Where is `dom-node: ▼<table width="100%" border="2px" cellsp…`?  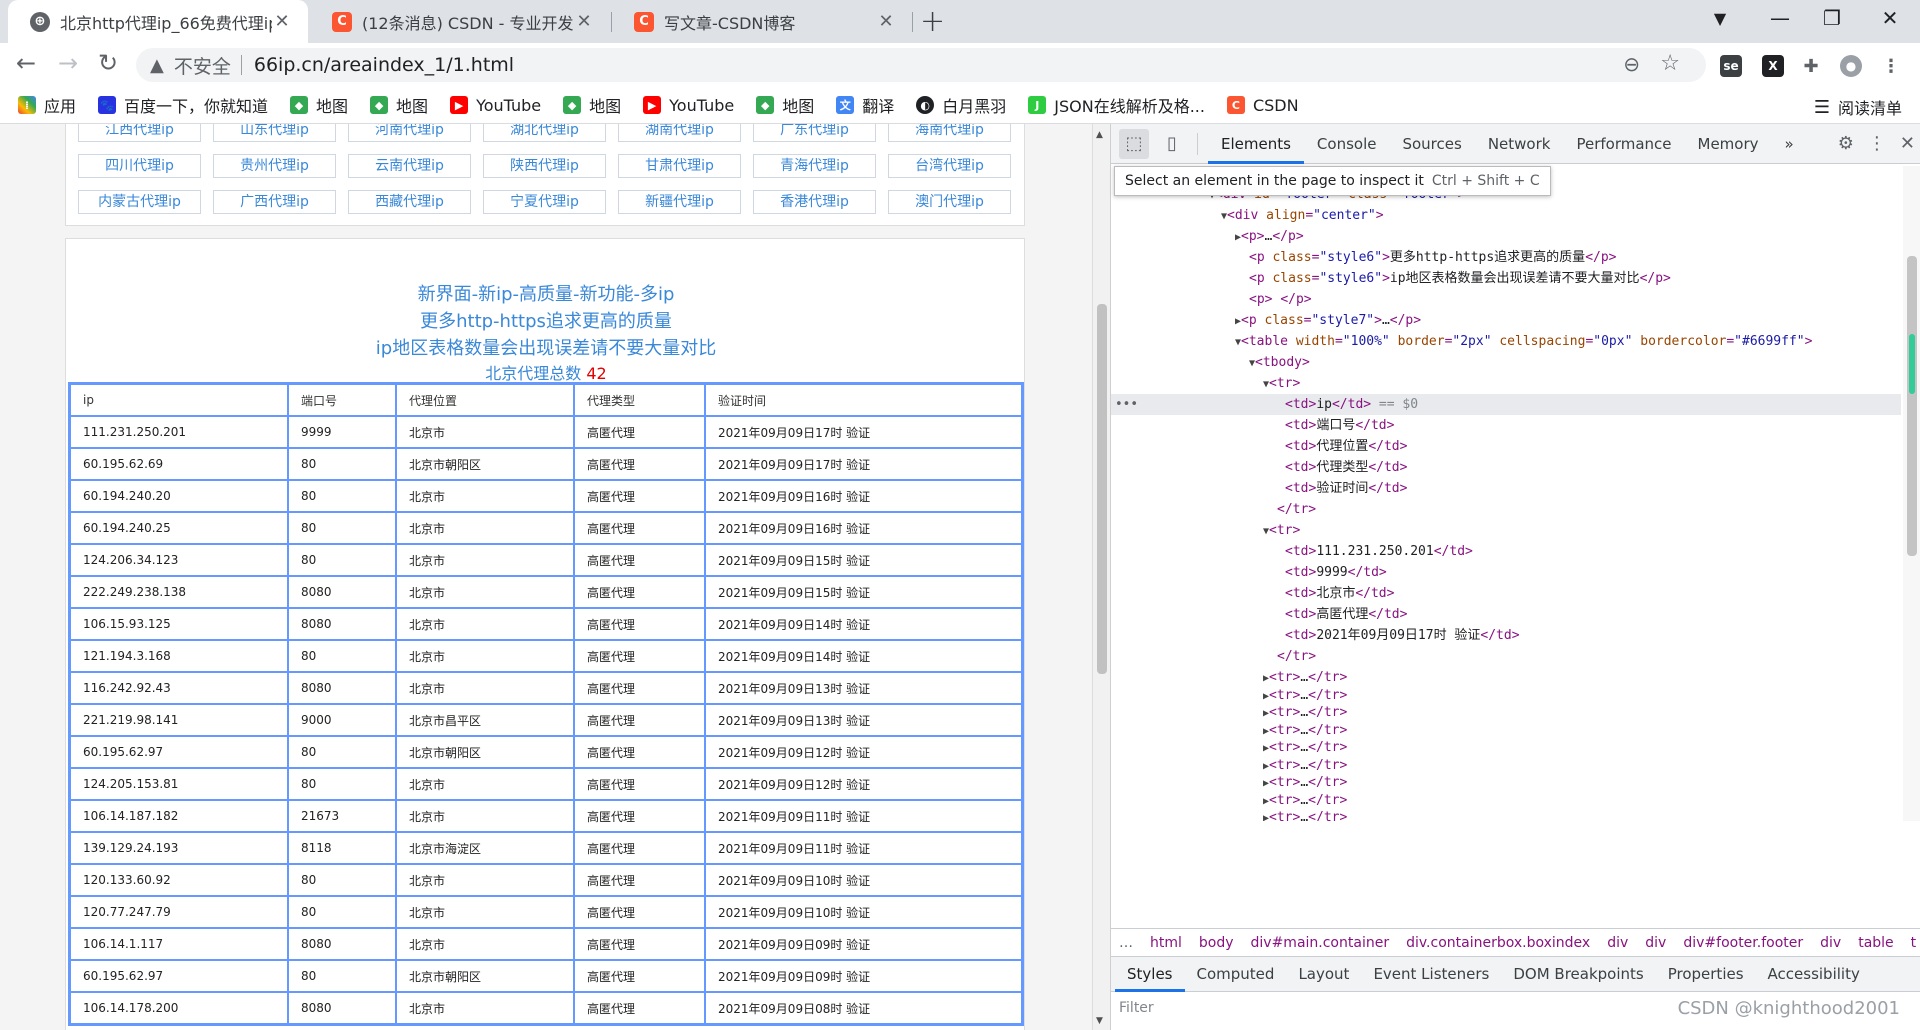 dom-node: ▼<table width="100%" border="2px" cellsp… is located at coordinates (1506, 341).